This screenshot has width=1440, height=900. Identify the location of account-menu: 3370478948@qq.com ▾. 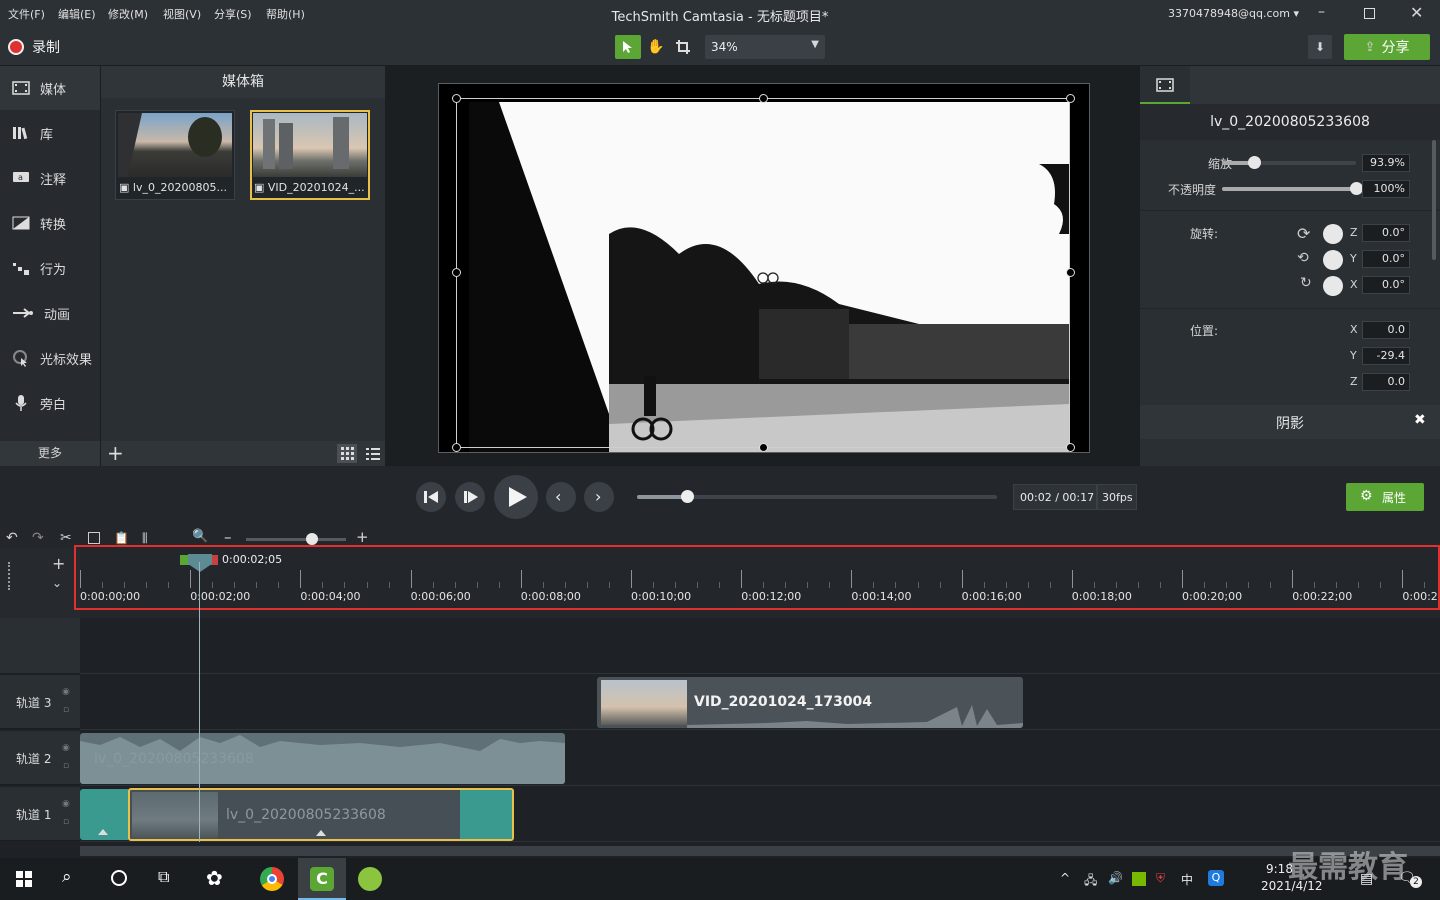
(1233, 13).